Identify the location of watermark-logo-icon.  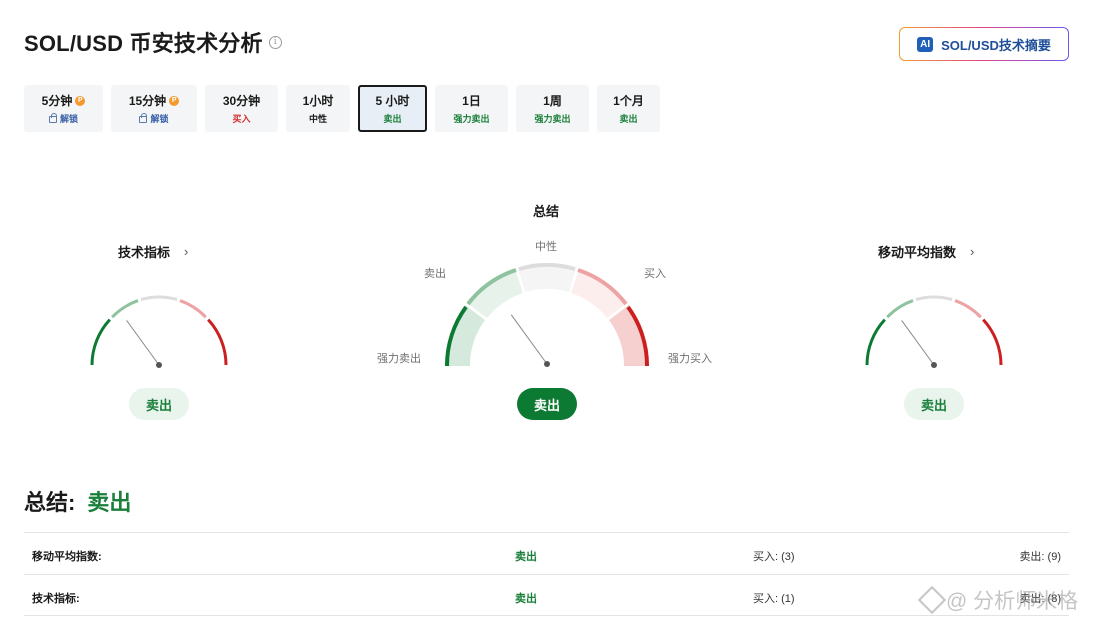
(932, 600).